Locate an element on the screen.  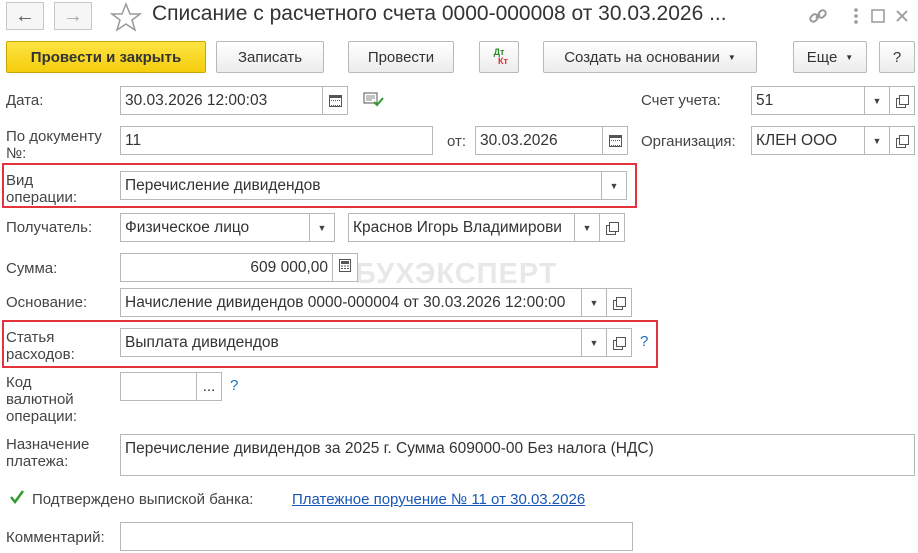
post-button: Провести is located at coordinates (401, 57).